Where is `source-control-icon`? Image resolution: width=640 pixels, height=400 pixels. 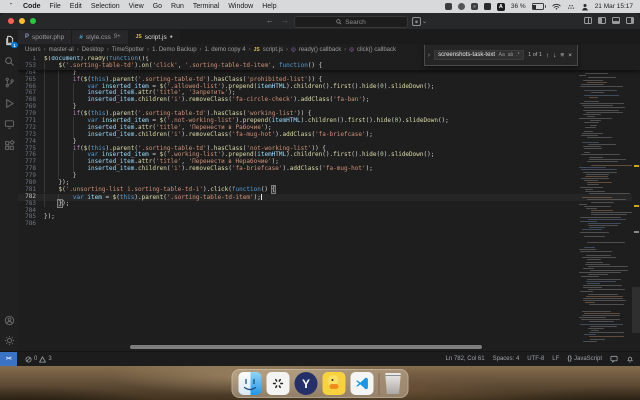 source-control-icon is located at coordinates (9, 82).